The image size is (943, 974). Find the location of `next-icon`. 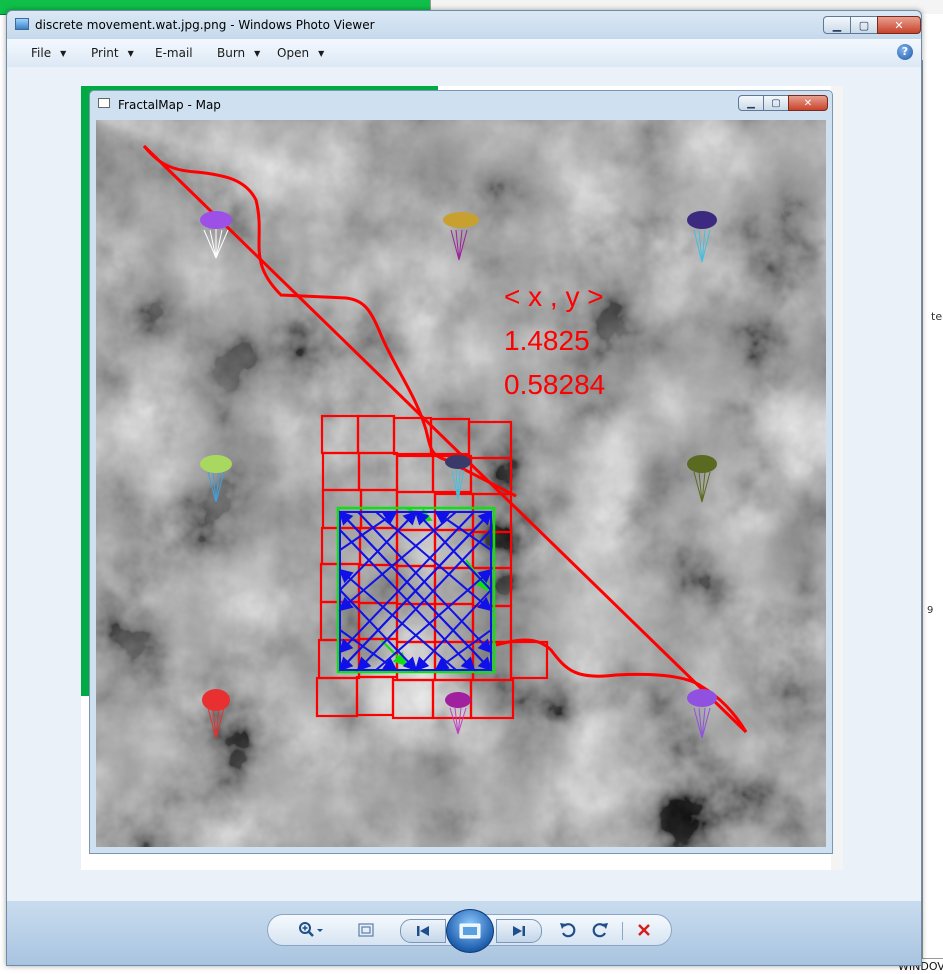

next-icon is located at coordinates (519, 931).